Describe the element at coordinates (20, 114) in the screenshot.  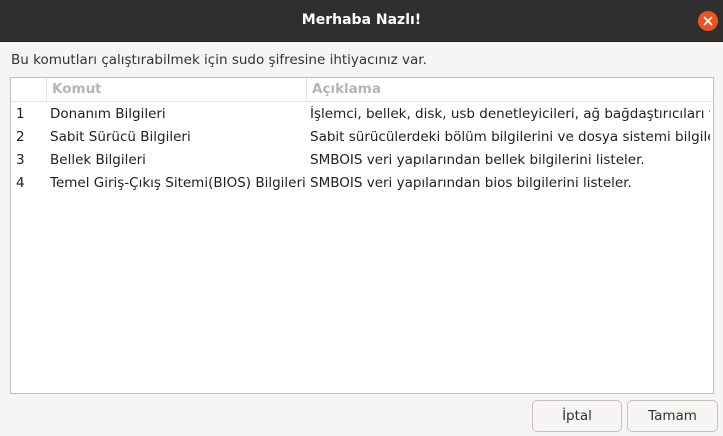
I see `row-number: 1` at that location.